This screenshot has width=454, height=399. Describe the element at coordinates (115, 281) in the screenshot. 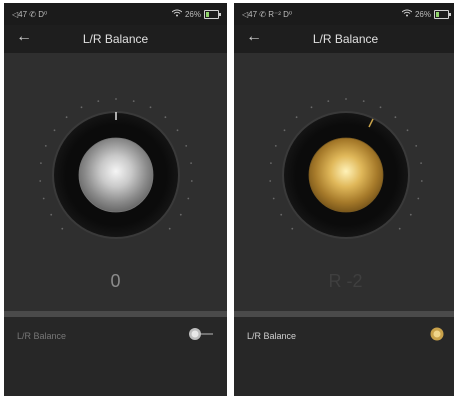

I see `balance-value: 0` at that location.